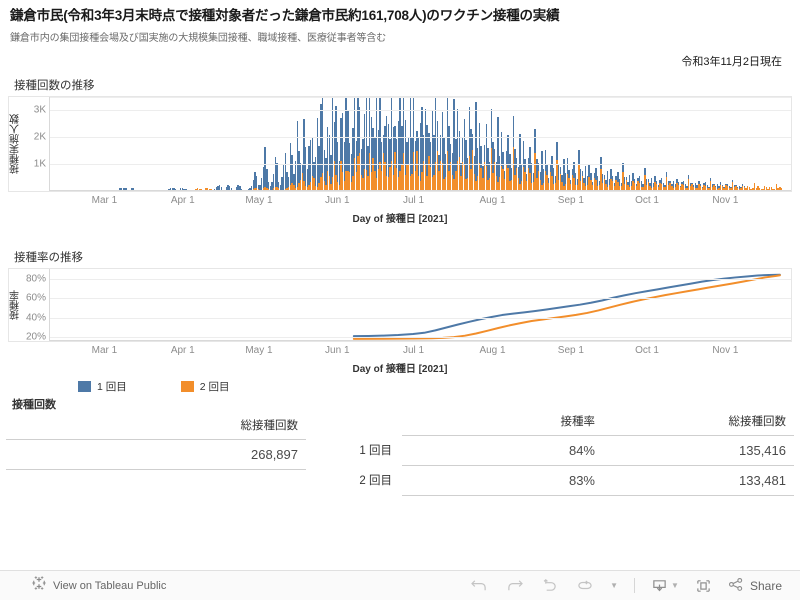 This screenshot has height=600, width=800. I want to click on y-tick-label: 80%, so click(35, 279).